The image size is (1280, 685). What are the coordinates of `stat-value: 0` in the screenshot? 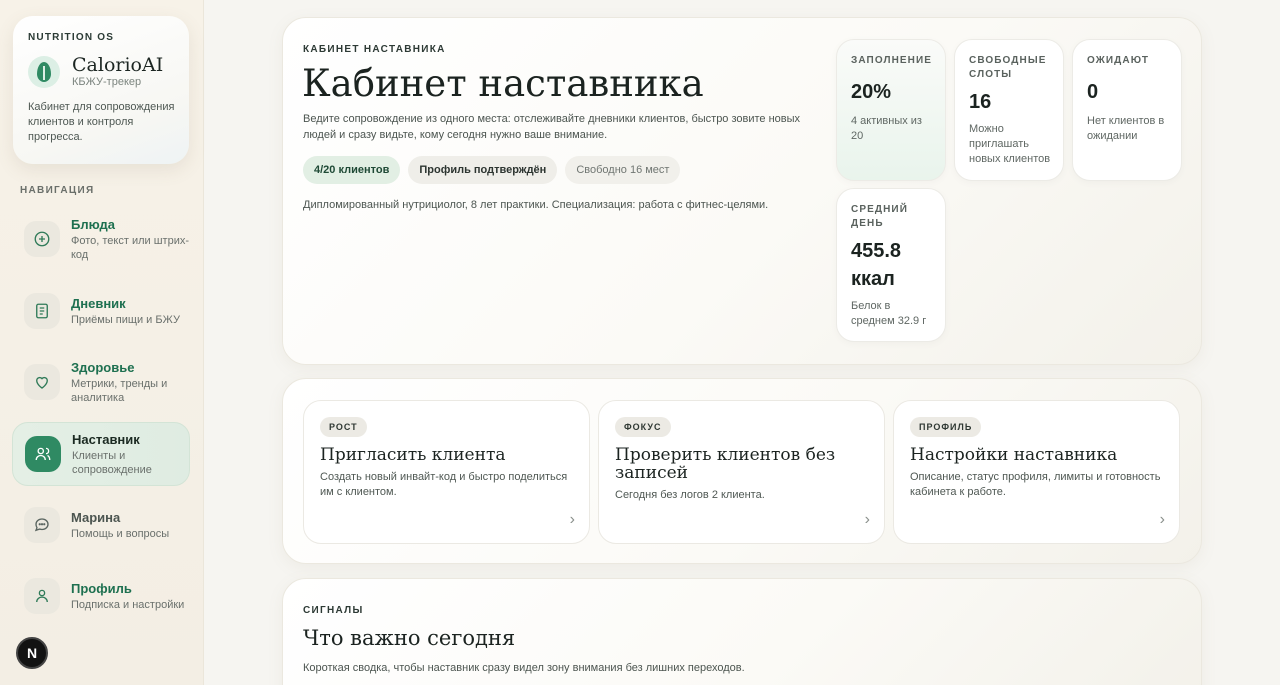 It's located at (1093, 92).